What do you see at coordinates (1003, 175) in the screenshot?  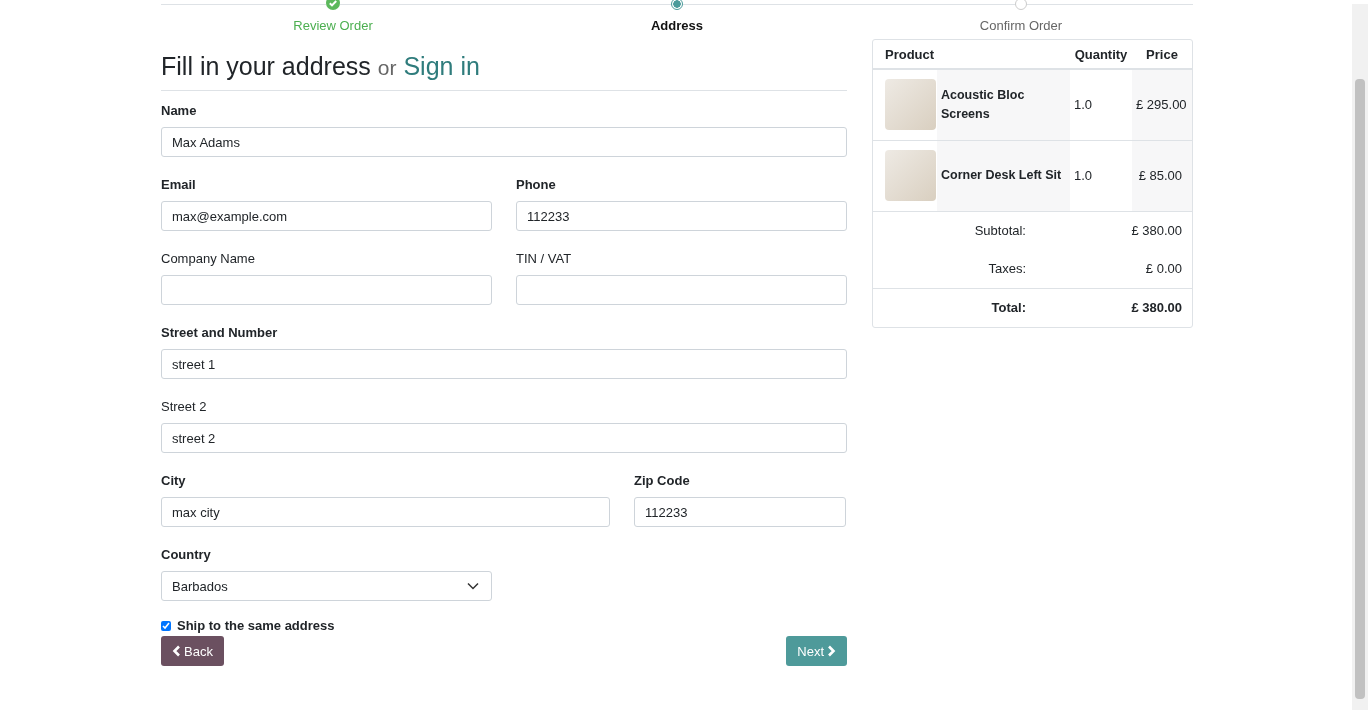 I see `product-name: Corner Desk Left Sit` at bounding box center [1003, 175].